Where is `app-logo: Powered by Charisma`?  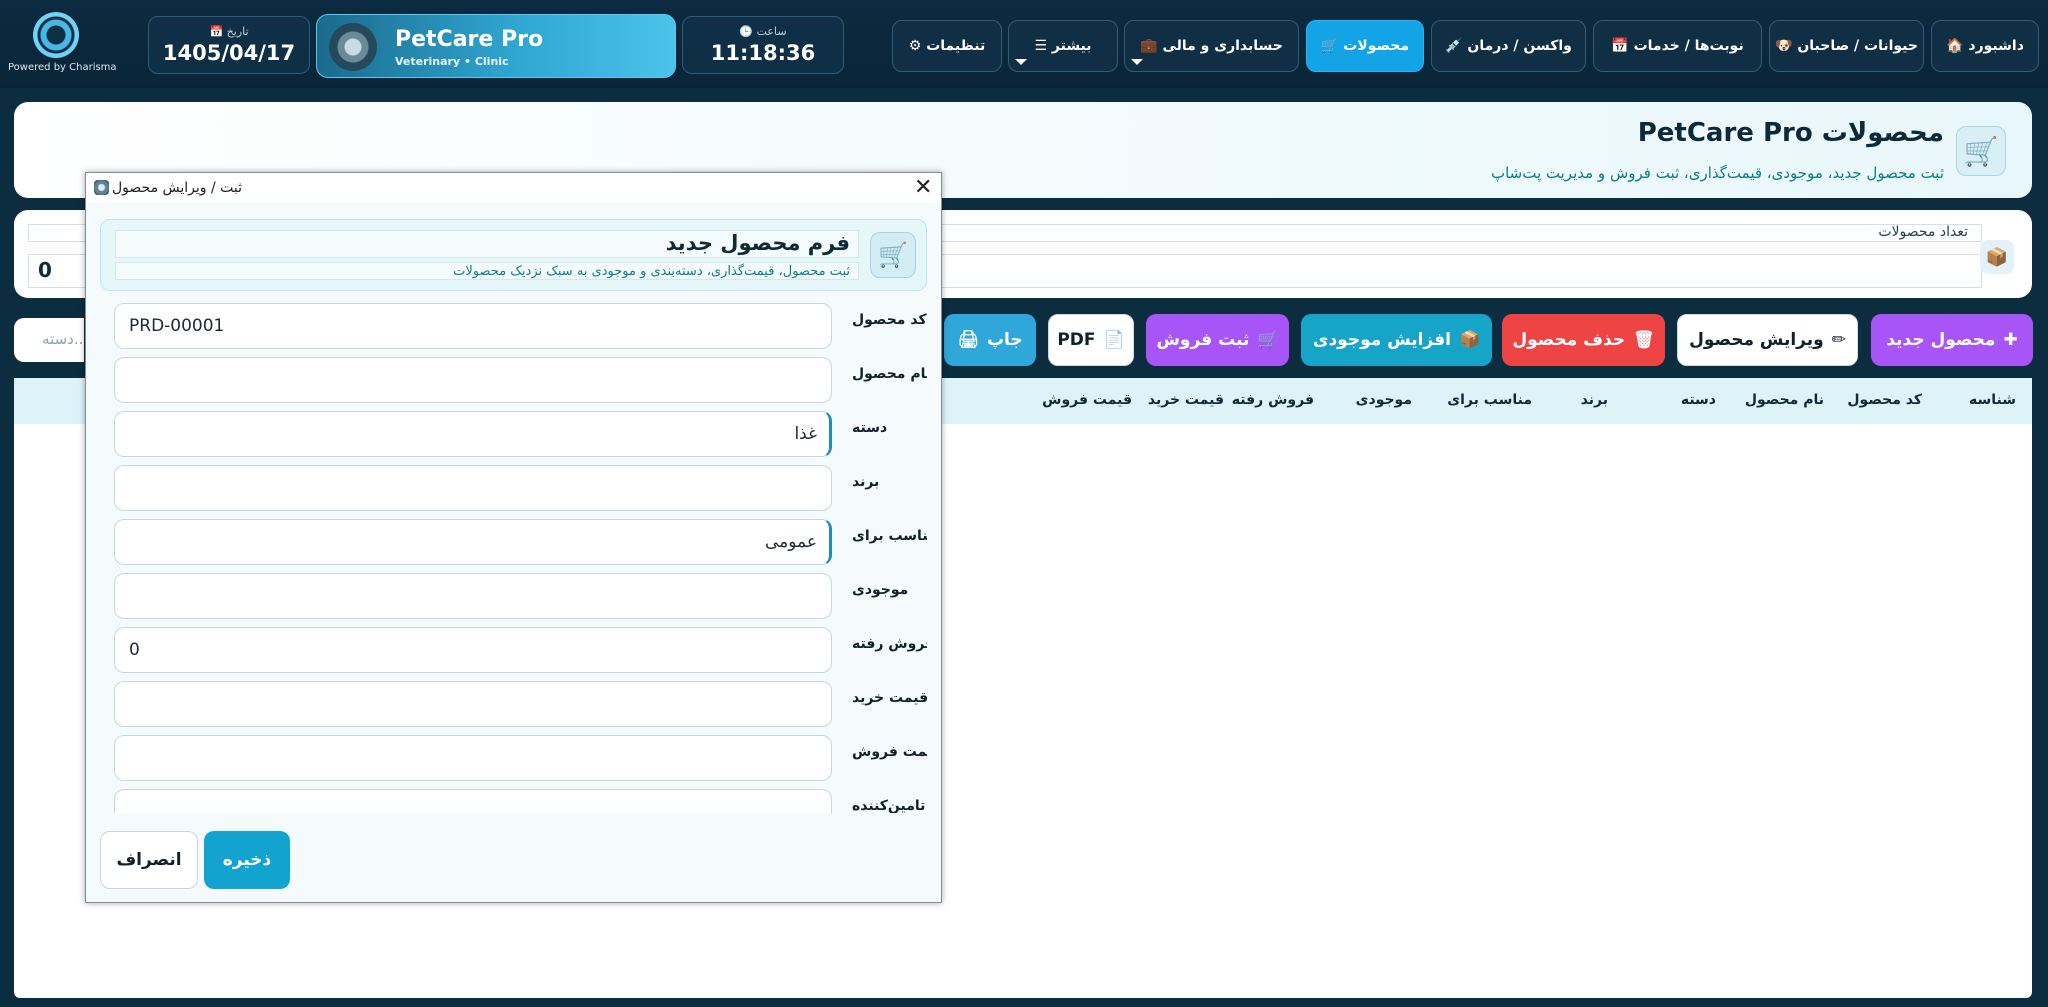 app-logo: Powered by Charisma is located at coordinates (62, 45).